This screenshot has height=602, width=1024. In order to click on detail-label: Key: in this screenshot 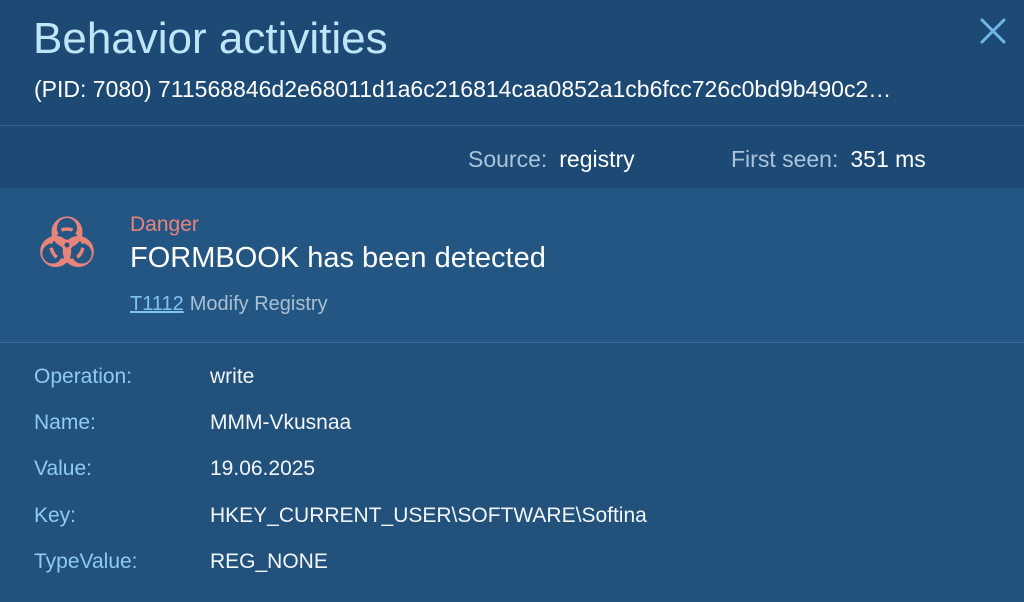, I will do `click(55, 515)`.